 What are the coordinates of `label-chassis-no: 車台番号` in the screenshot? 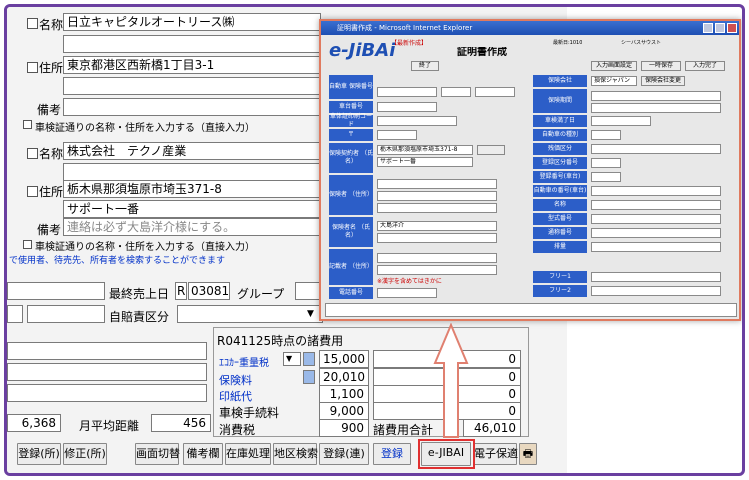 It's located at (351, 107).